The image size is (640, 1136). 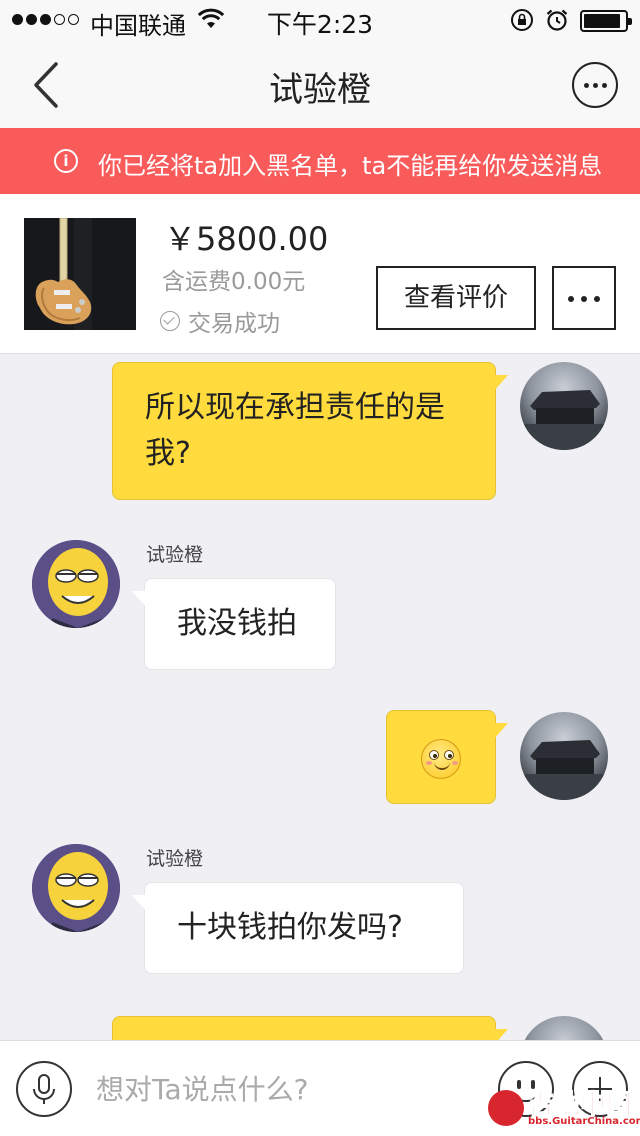 I want to click on smiley-emoji-icon, so click(x=441, y=759).